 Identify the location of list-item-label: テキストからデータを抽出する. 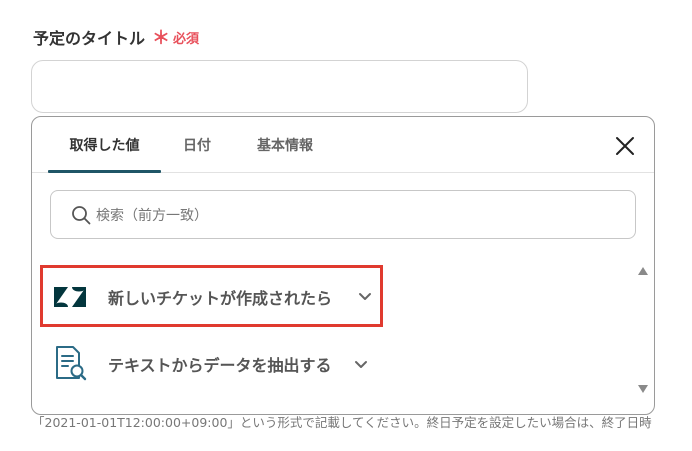
(220, 365).